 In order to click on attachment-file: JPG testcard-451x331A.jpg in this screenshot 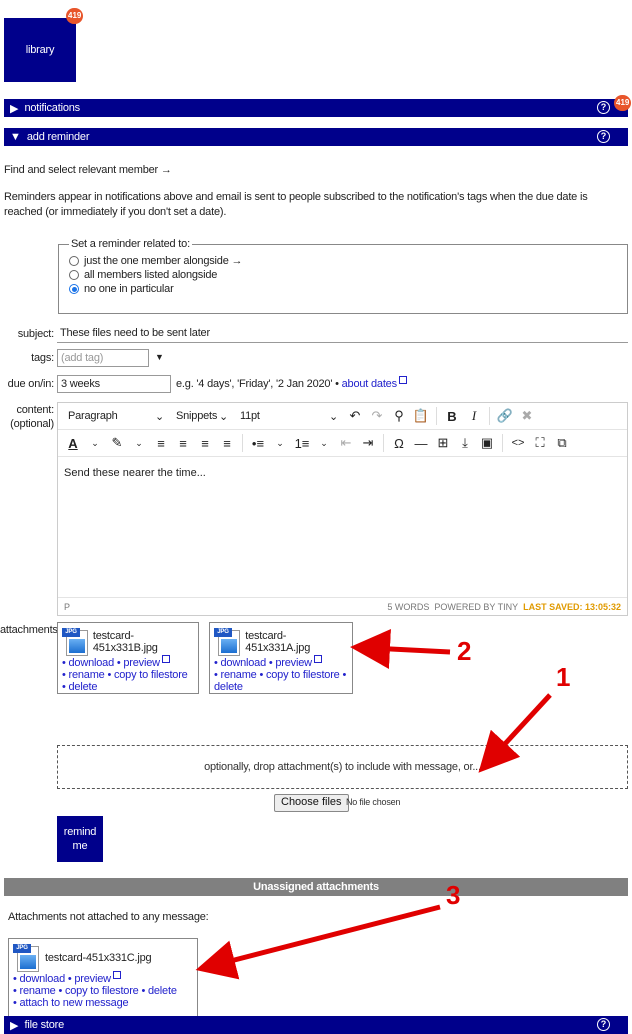, I will do `click(281, 642)`.